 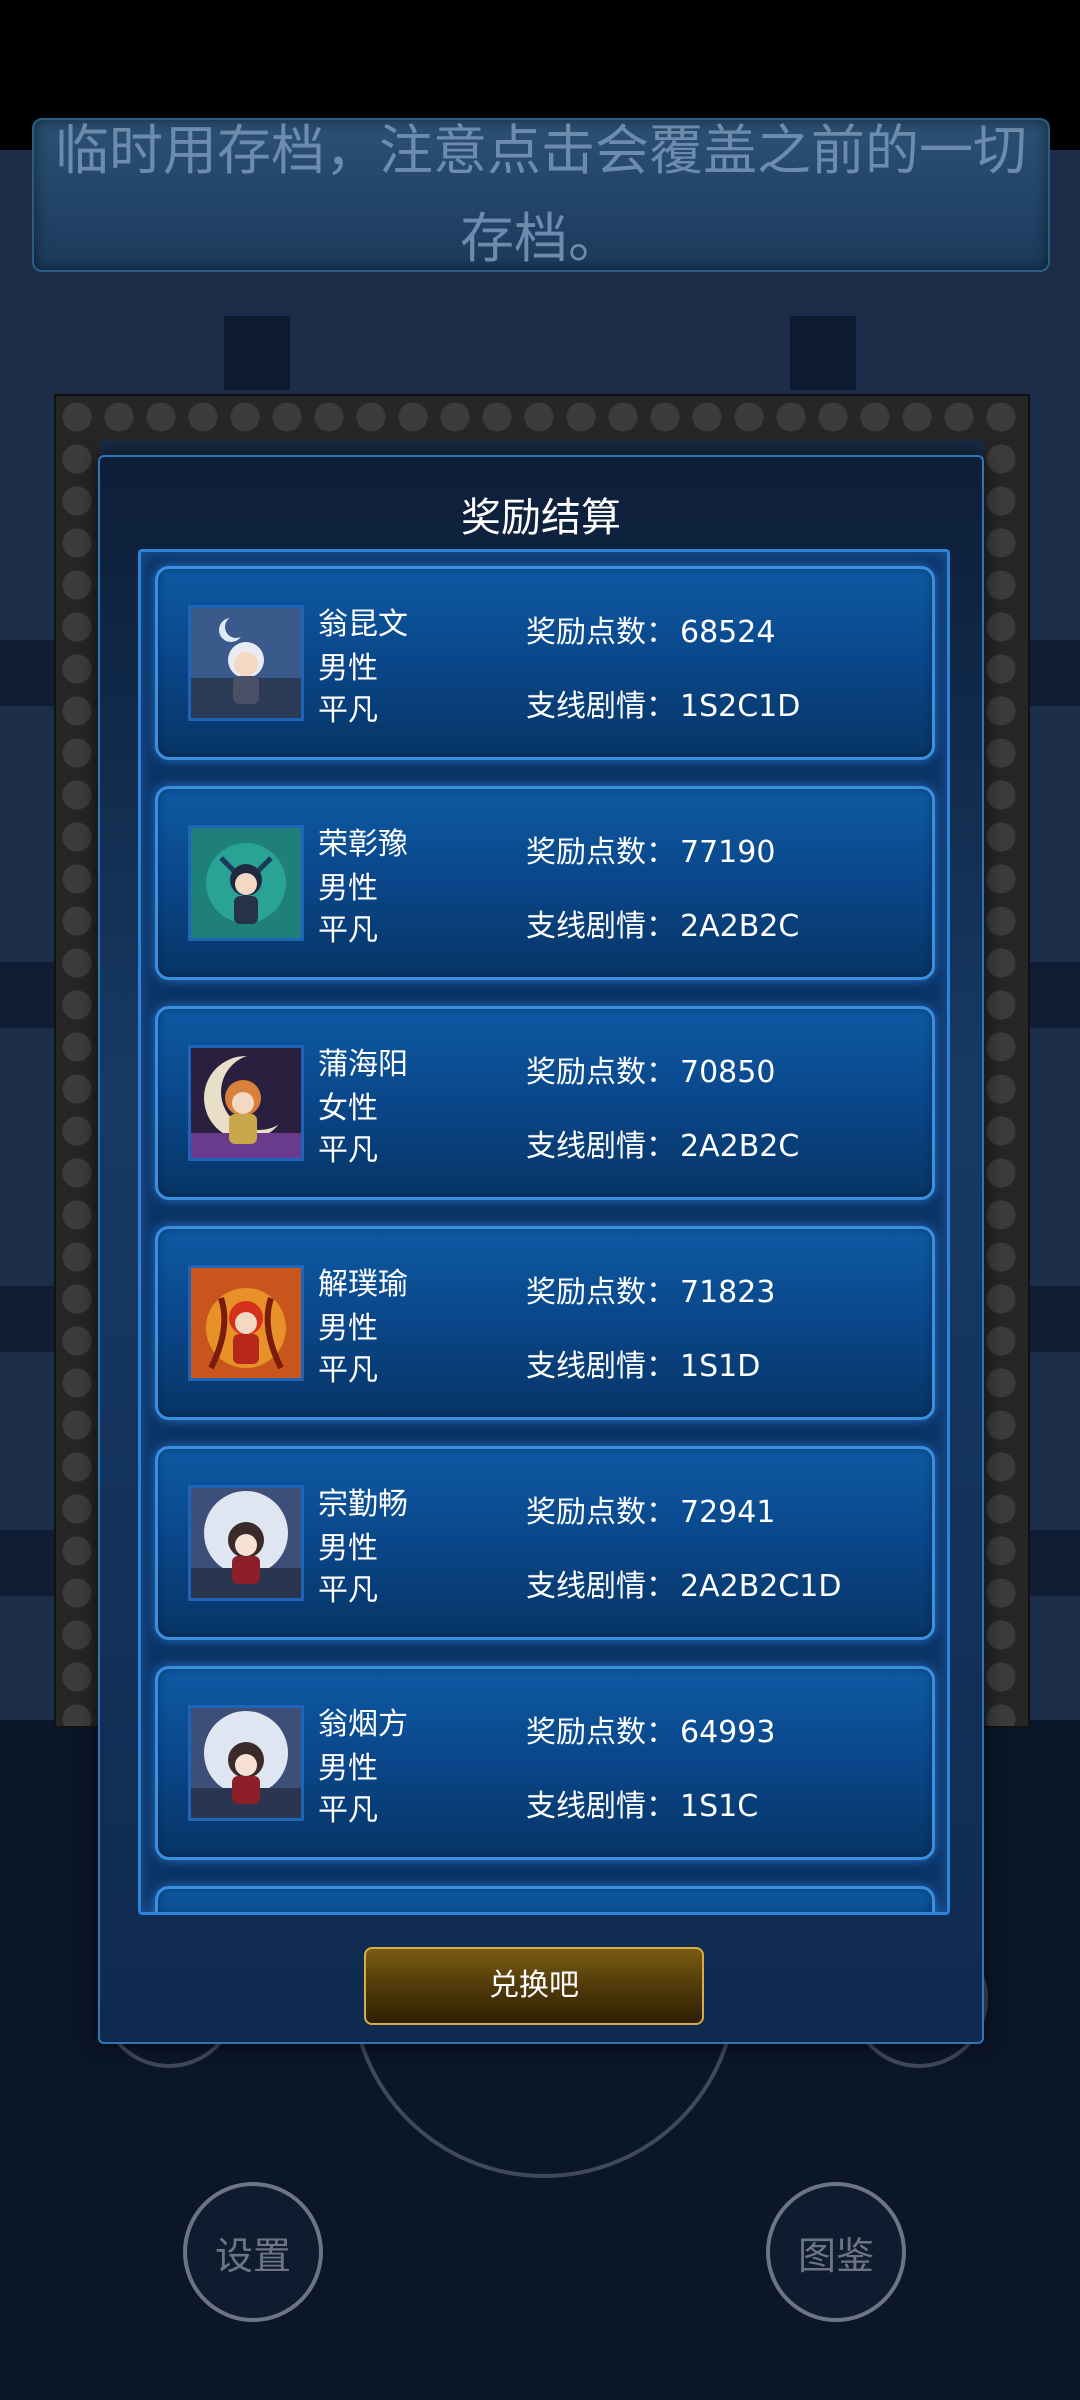 I want to click on reward-points: 奖励点数： 70850, so click(x=650, y=1069).